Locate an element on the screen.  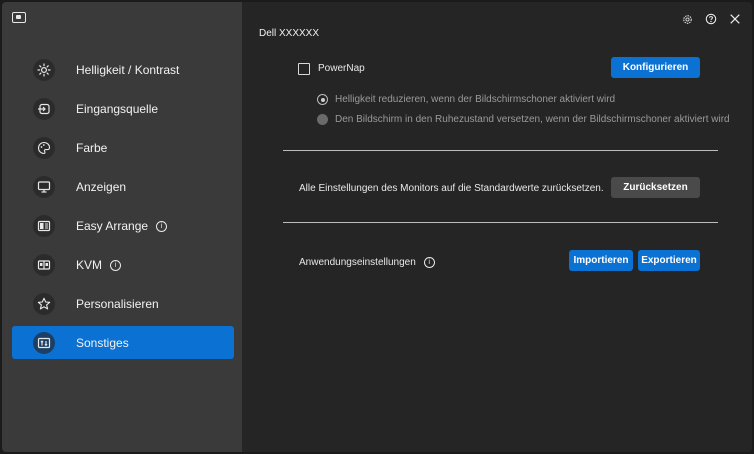
help-icon is located at coordinates (711, 19).